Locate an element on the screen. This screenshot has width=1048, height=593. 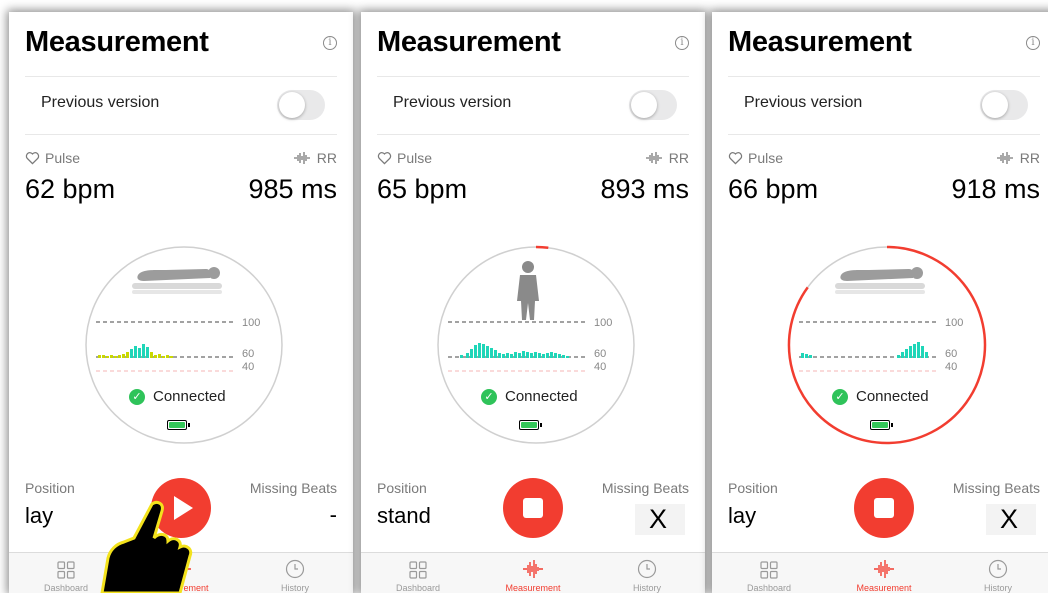
connection-status: ✓ Connected is located at coordinates (529, 396).